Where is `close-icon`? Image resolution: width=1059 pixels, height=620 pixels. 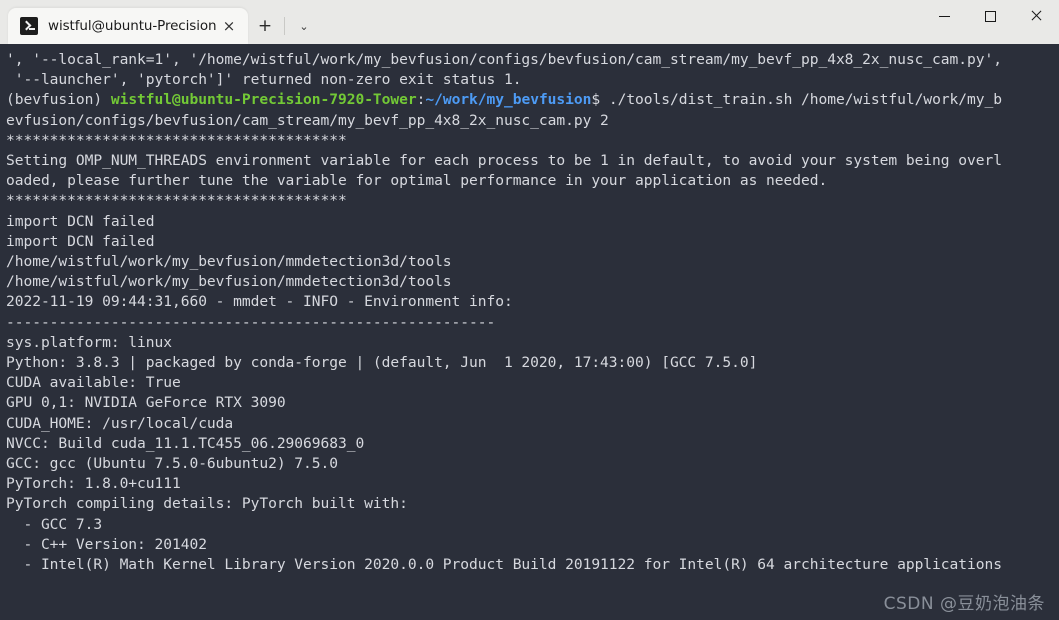
close-icon is located at coordinates (1036, 16).